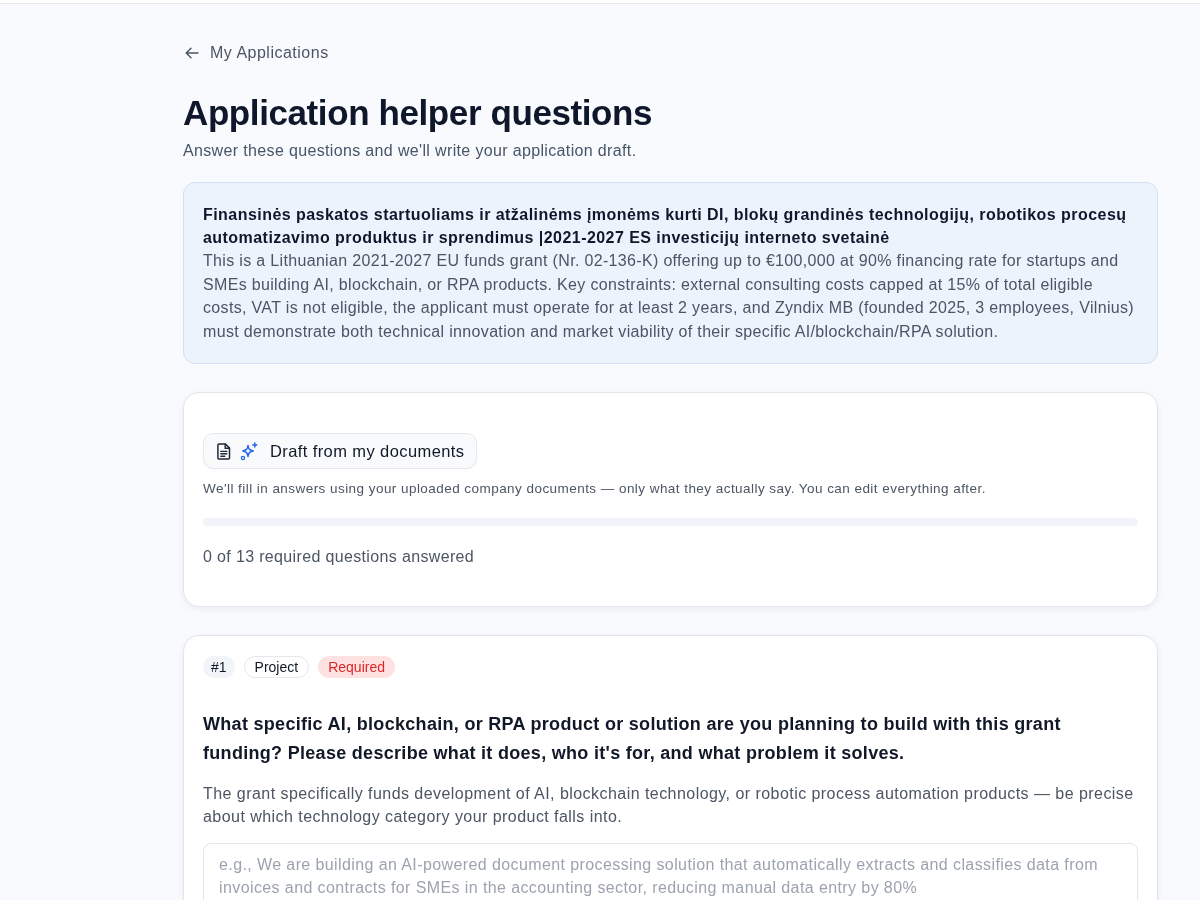 This screenshot has height=900, width=1200. Describe the element at coordinates (249, 451) in the screenshot. I see `sparkle-icon` at that location.